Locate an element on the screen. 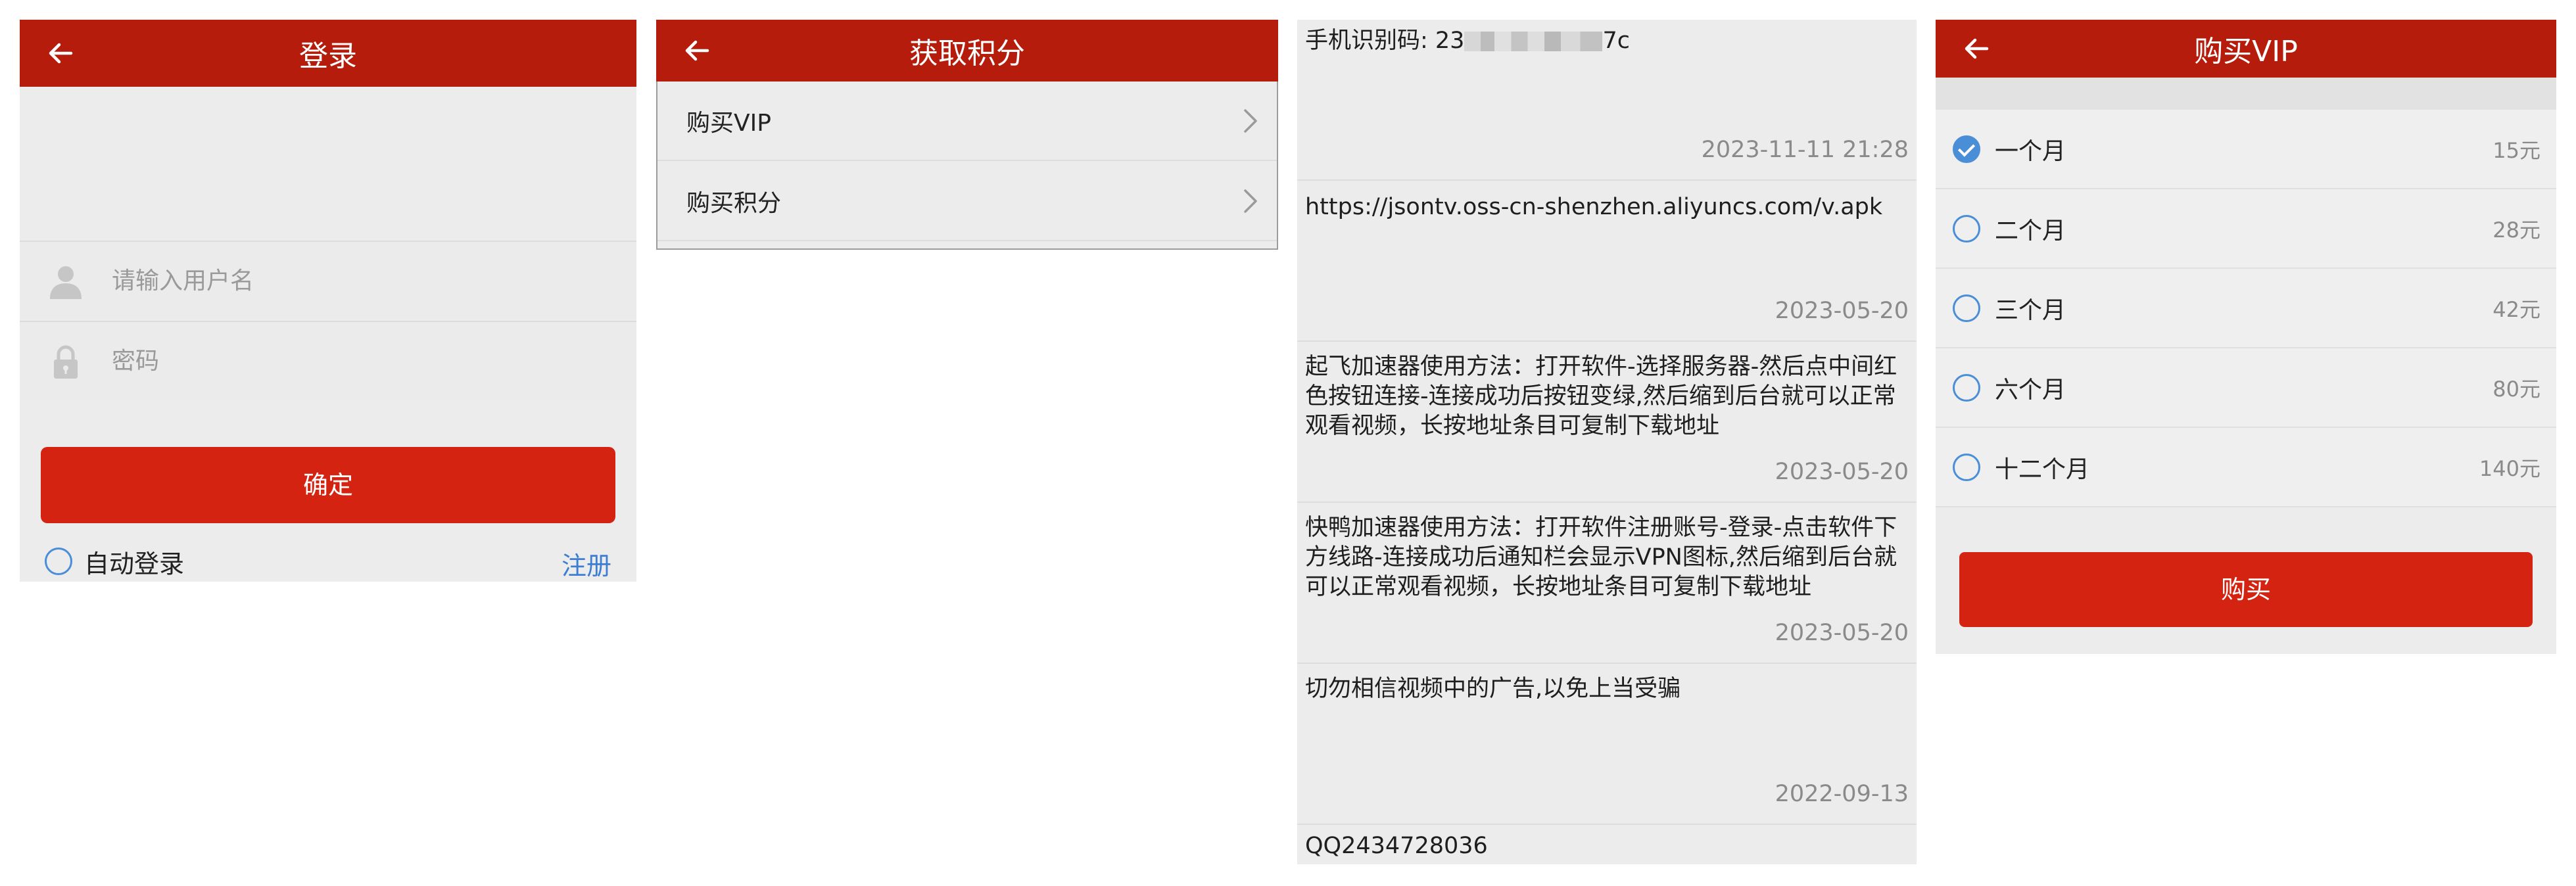  section-gap is located at coordinates (2246, 94).